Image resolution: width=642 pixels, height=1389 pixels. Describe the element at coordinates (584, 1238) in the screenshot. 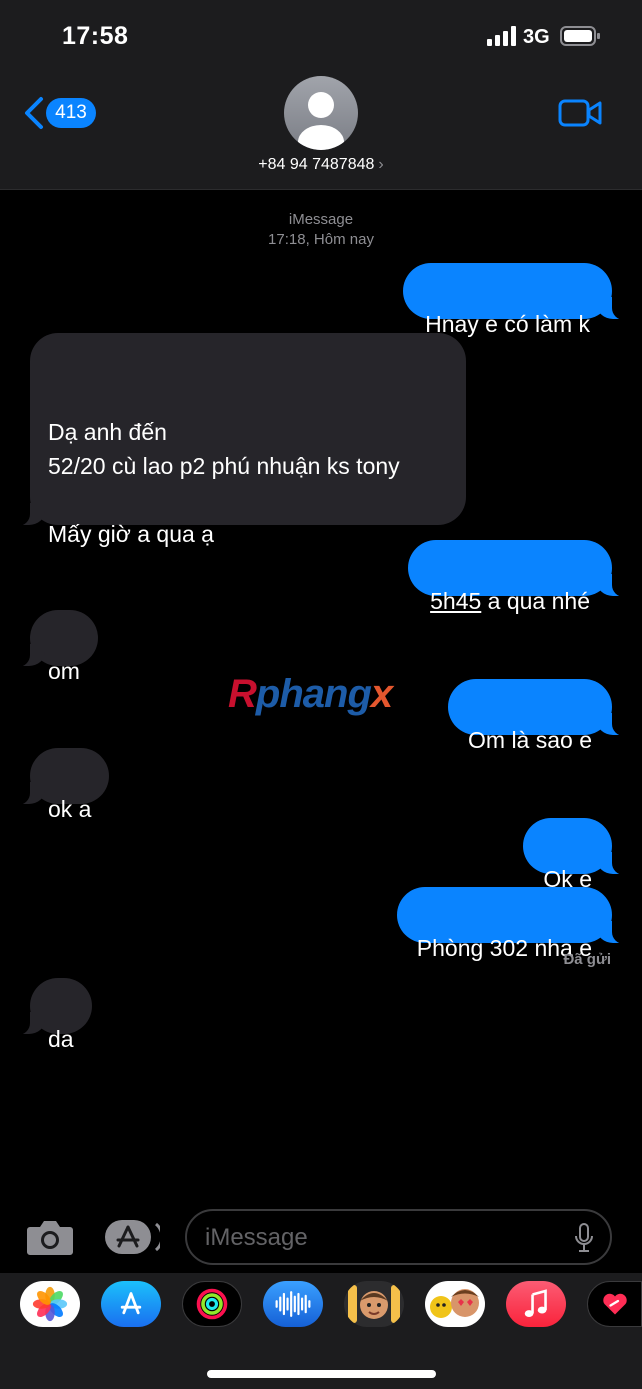

I see `microphone-icon` at that location.